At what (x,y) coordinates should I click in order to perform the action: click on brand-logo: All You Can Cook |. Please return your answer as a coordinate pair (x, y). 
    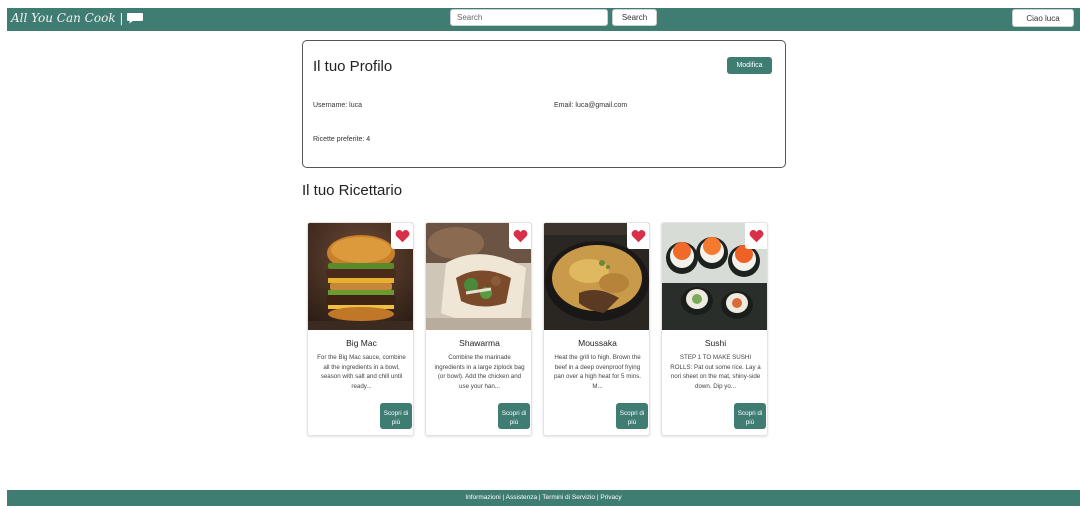
    Looking at the image, I should click on (77, 18).